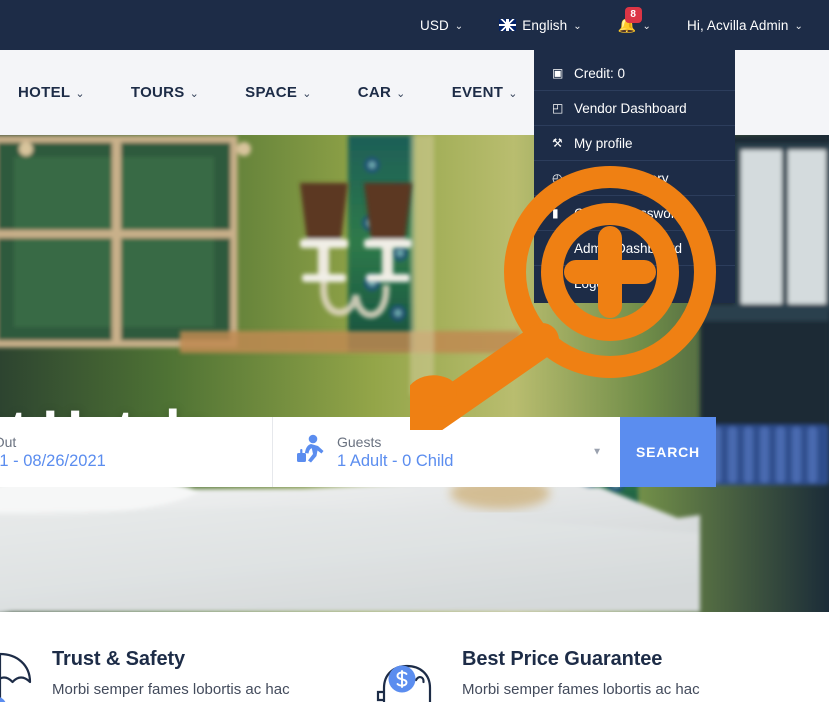 This screenshot has width=829, height=702. I want to click on bell-wrapper: 🔔 8, so click(630, 19).